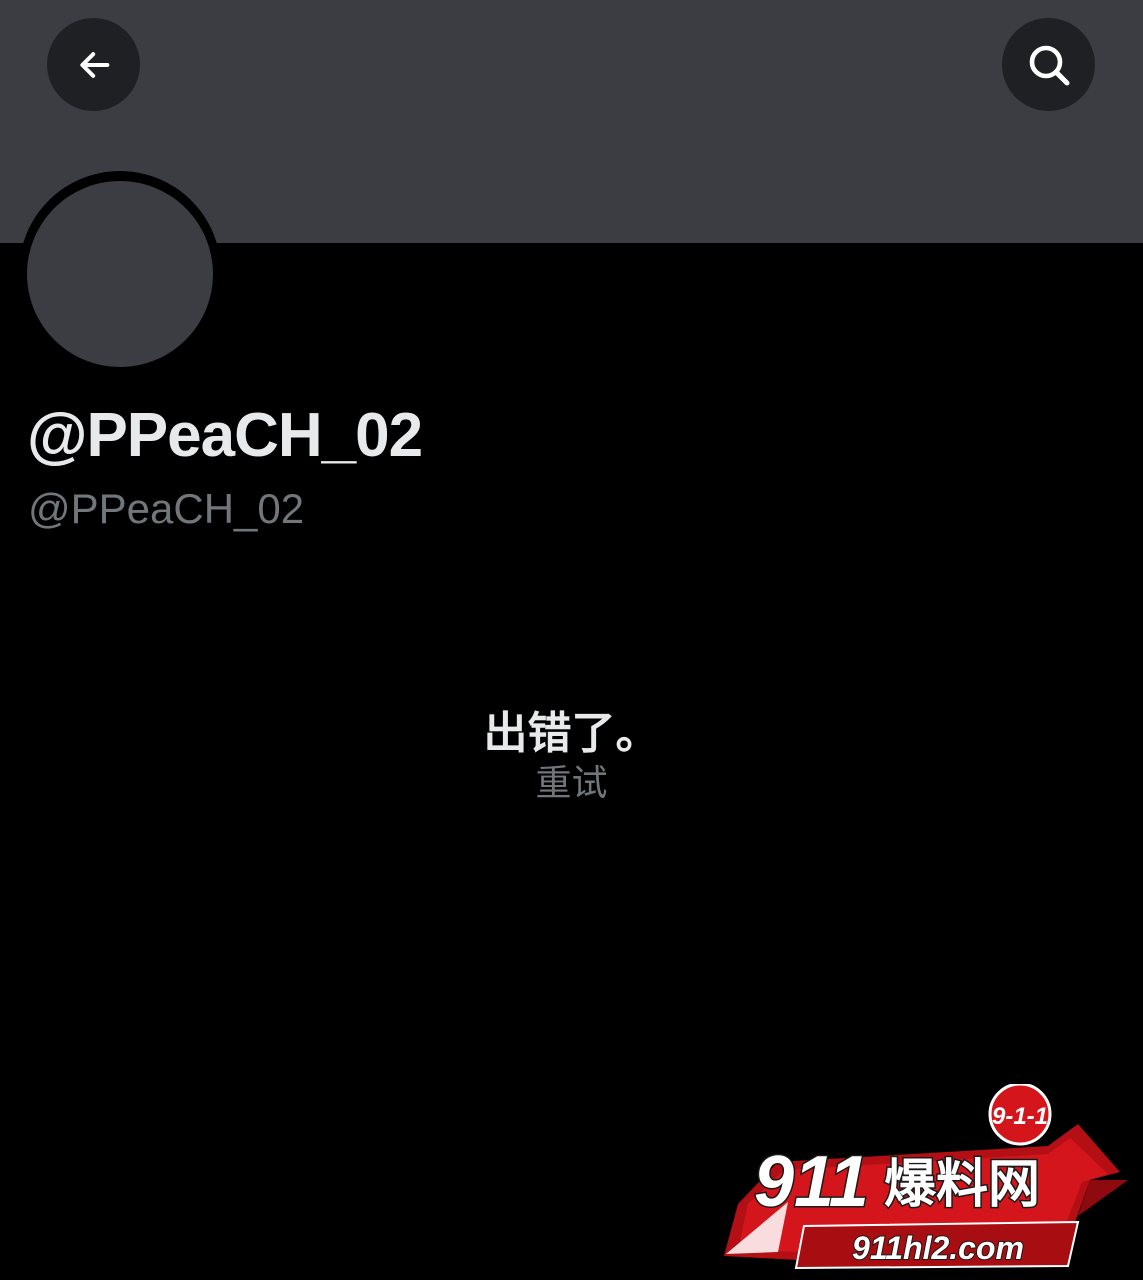 This screenshot has height=1280, width=1143. I want to click on profile-handle: @PPeaCH_02, so click(166, 508).